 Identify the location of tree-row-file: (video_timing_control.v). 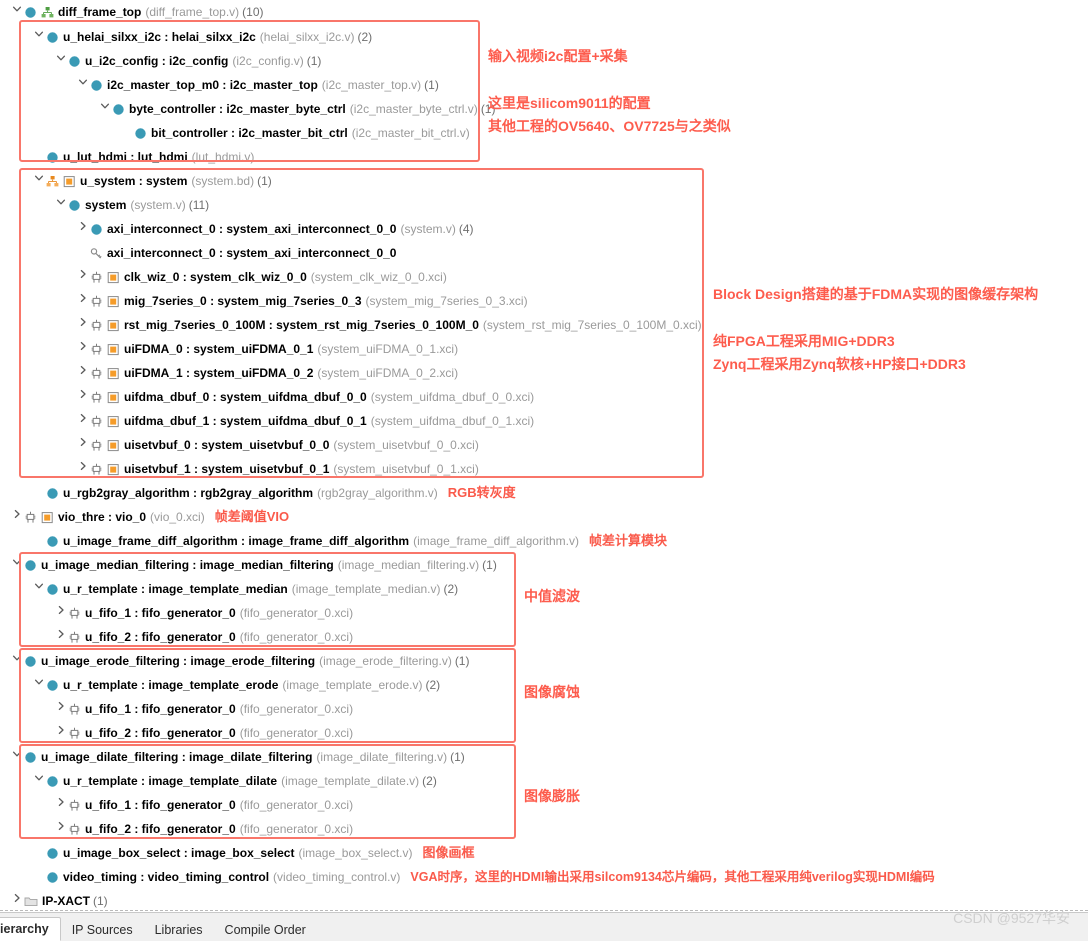
(337, 877).